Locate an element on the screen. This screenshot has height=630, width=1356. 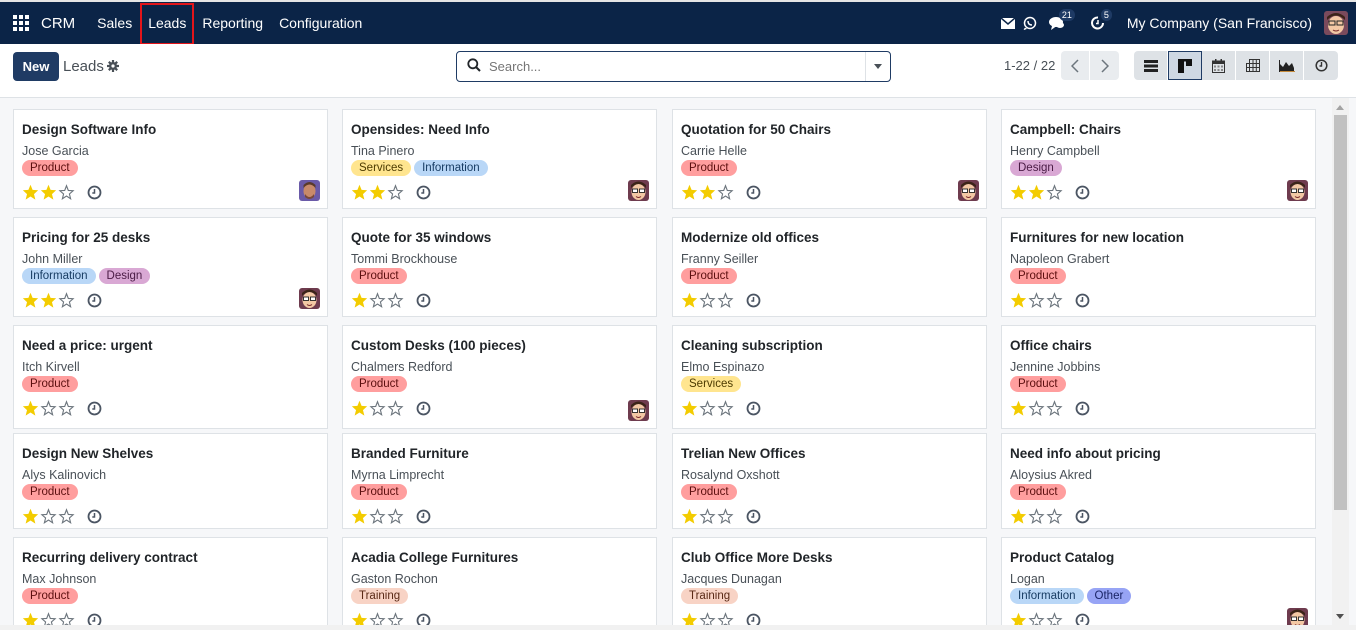
messages-icon: 21 is located at coordinates (1061, 19).